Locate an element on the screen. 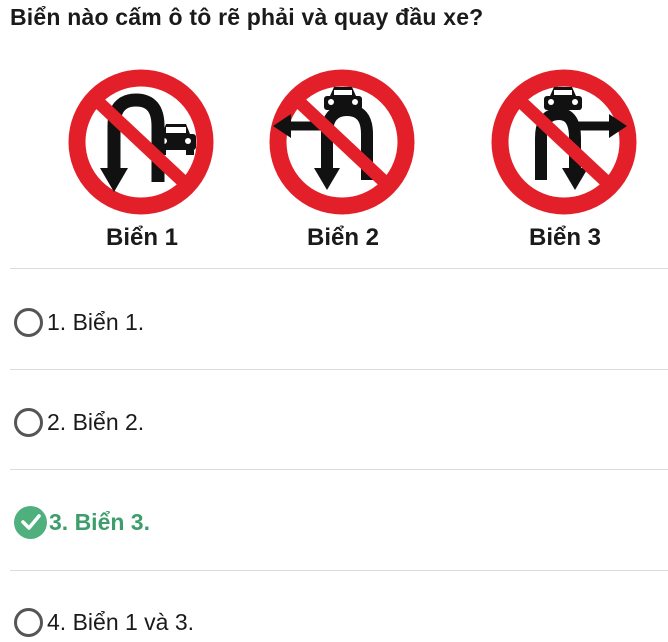 The image size is (668, 642). checkmark-icon is located at coordinates (30, 522).